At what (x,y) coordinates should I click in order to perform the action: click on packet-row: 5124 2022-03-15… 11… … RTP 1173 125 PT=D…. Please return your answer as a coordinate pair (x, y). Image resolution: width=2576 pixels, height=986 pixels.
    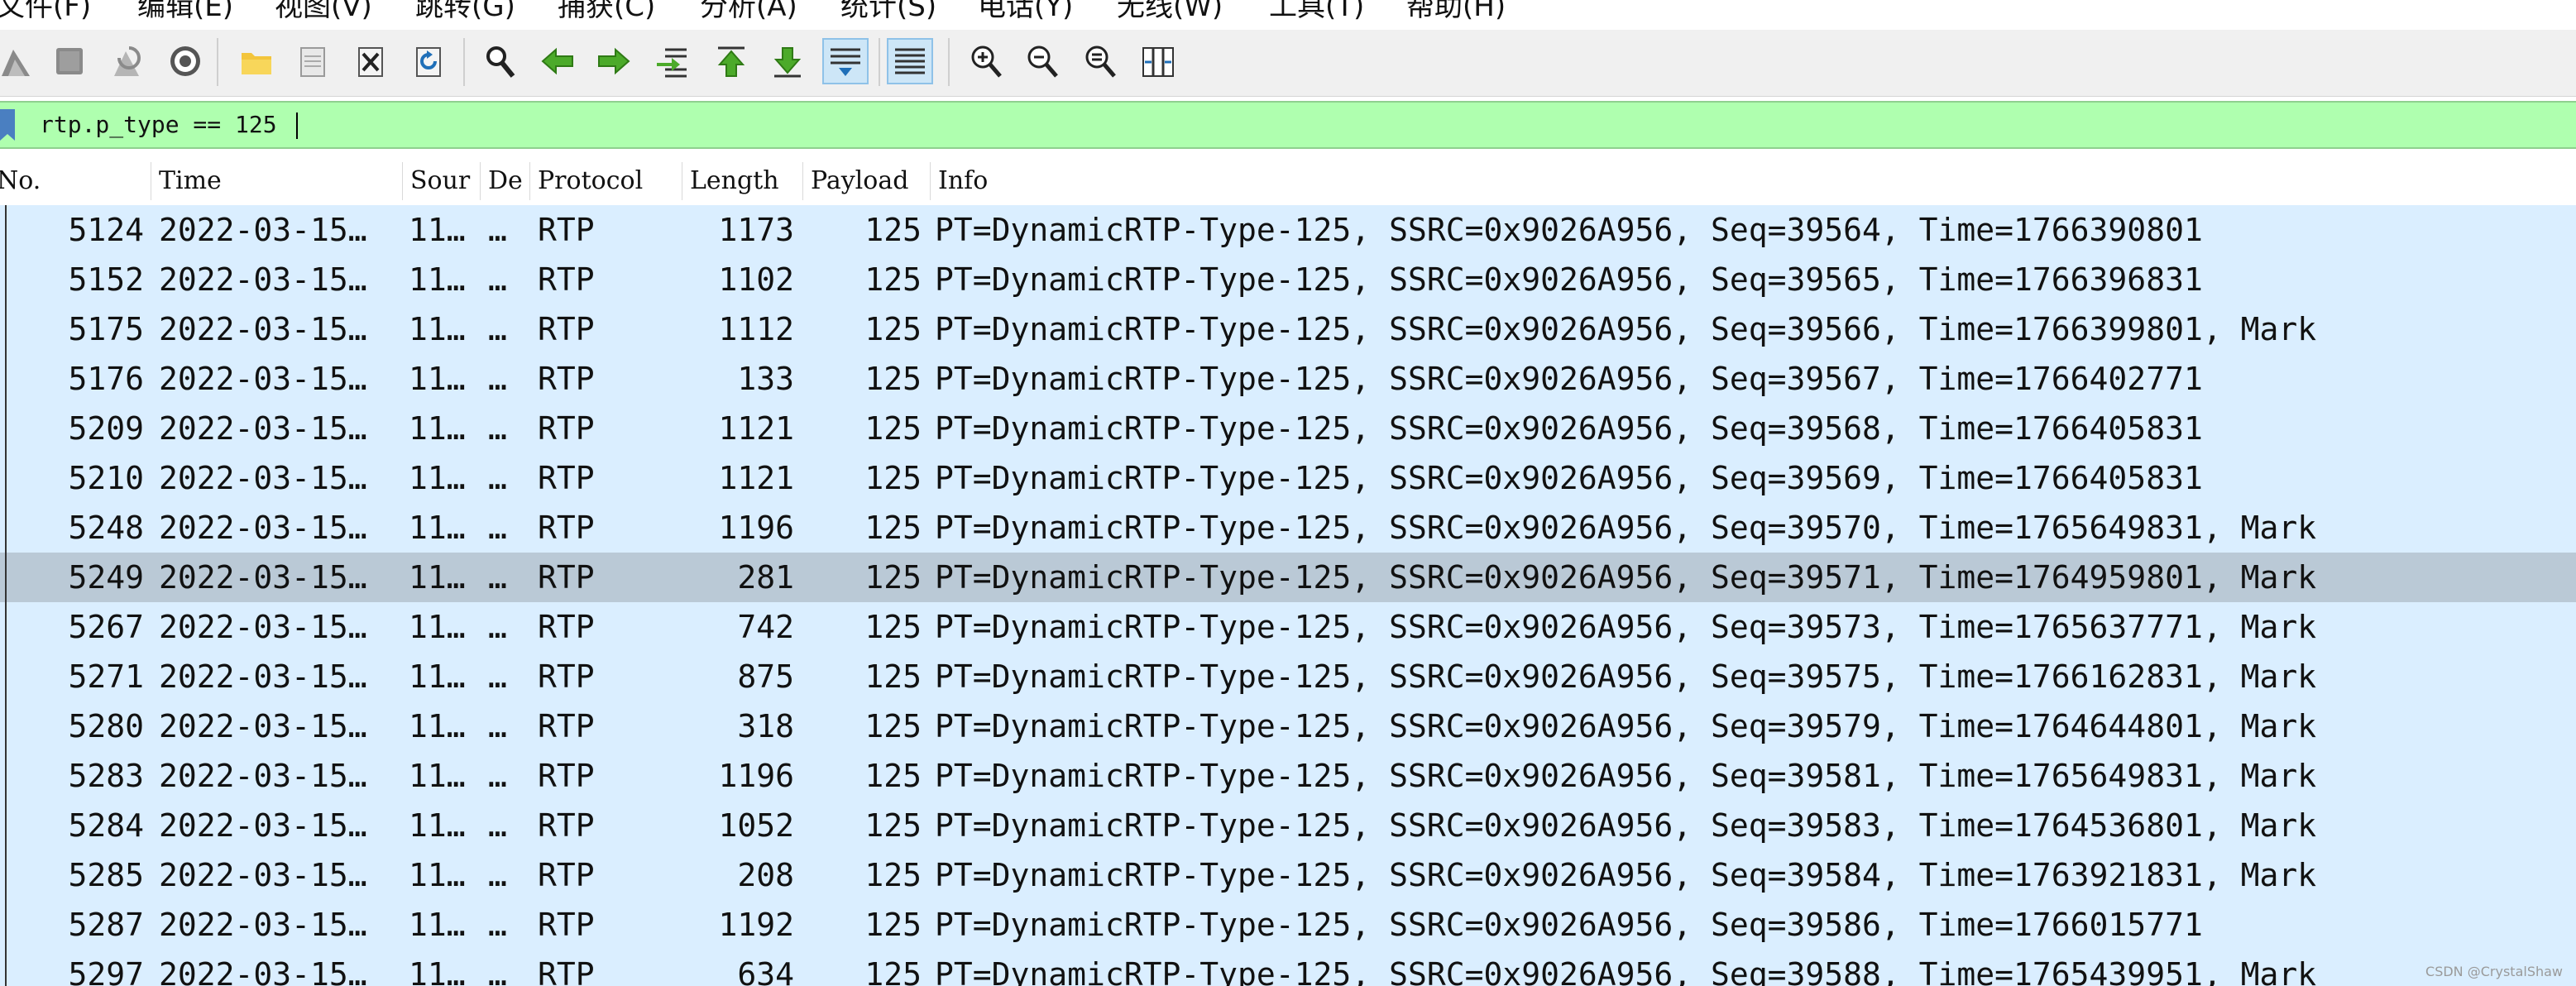
    Looking at the image, I should click on (1288, 230).